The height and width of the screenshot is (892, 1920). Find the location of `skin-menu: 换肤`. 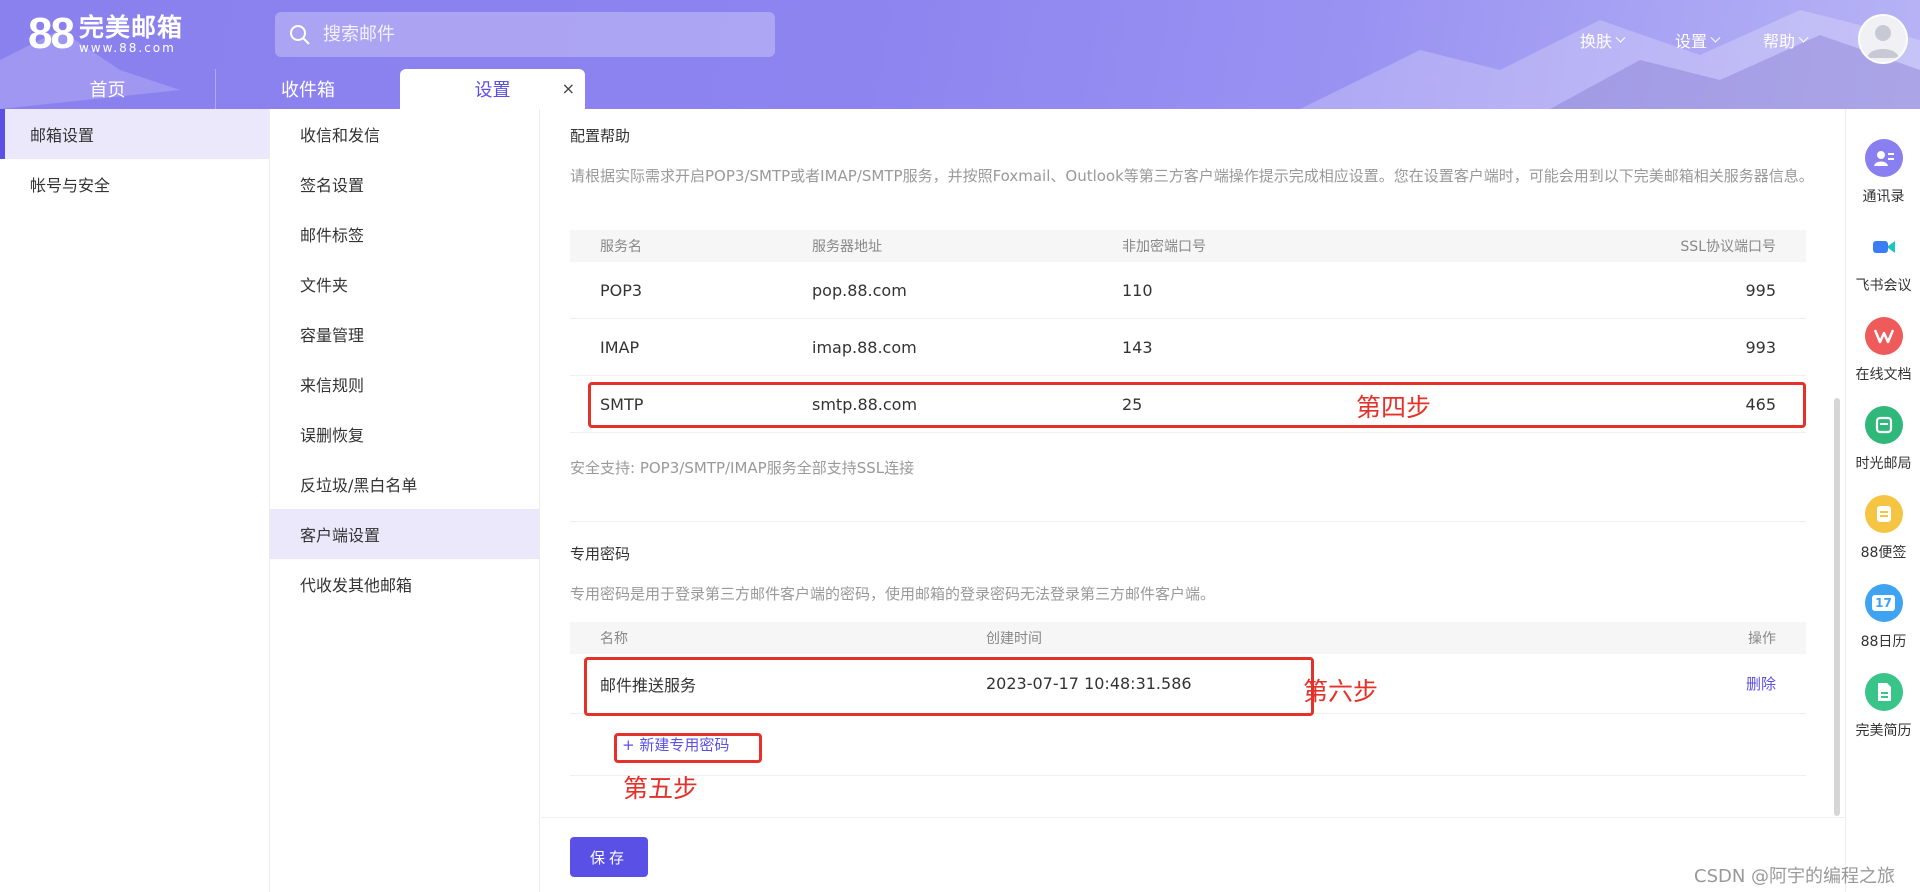

skin-menu: 换肤 is located at coordinates (1603, 40).